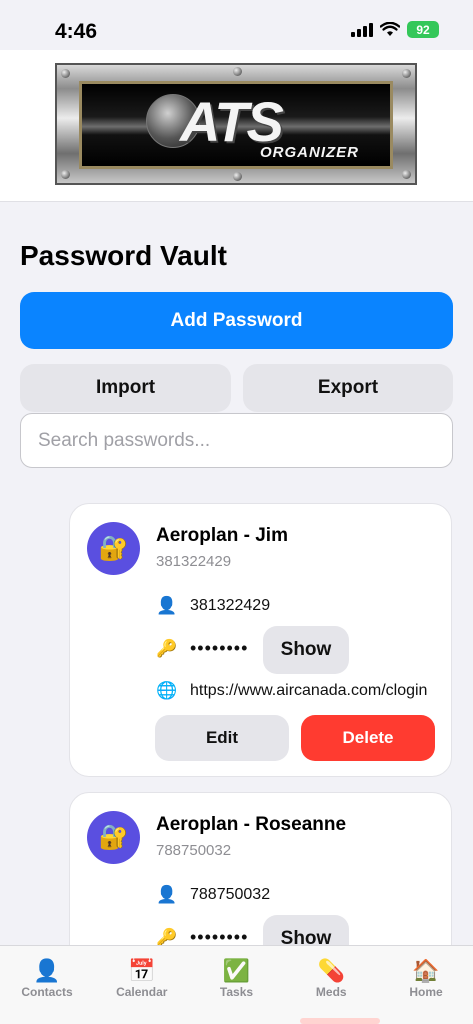  I want to click on tab-calendar: 📅 Calendar, so click(142, 991).